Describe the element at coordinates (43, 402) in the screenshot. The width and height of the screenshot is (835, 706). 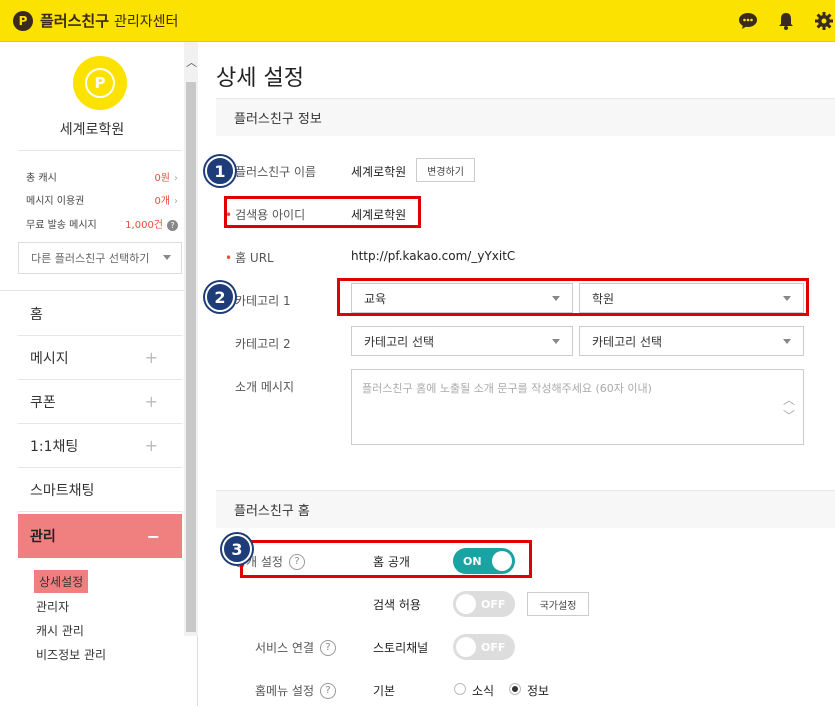
I see `nav-label: 쿠폰` at that location.